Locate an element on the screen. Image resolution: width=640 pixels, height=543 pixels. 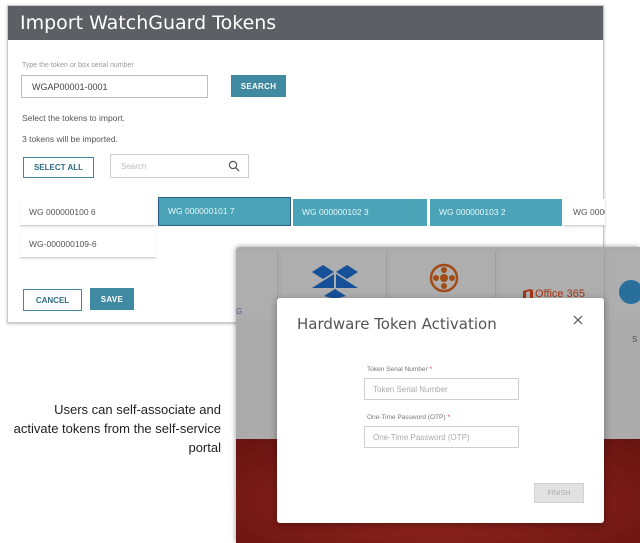
otp-field-label: One-Time Password (OTP) * is located at coordinates (408, 417).